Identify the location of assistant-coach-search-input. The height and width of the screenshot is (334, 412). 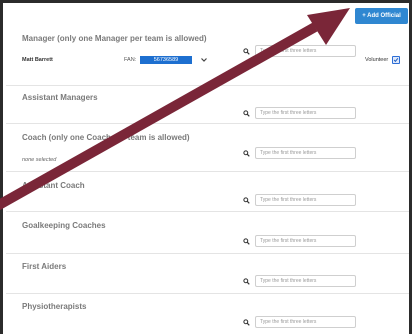
(305, 200).